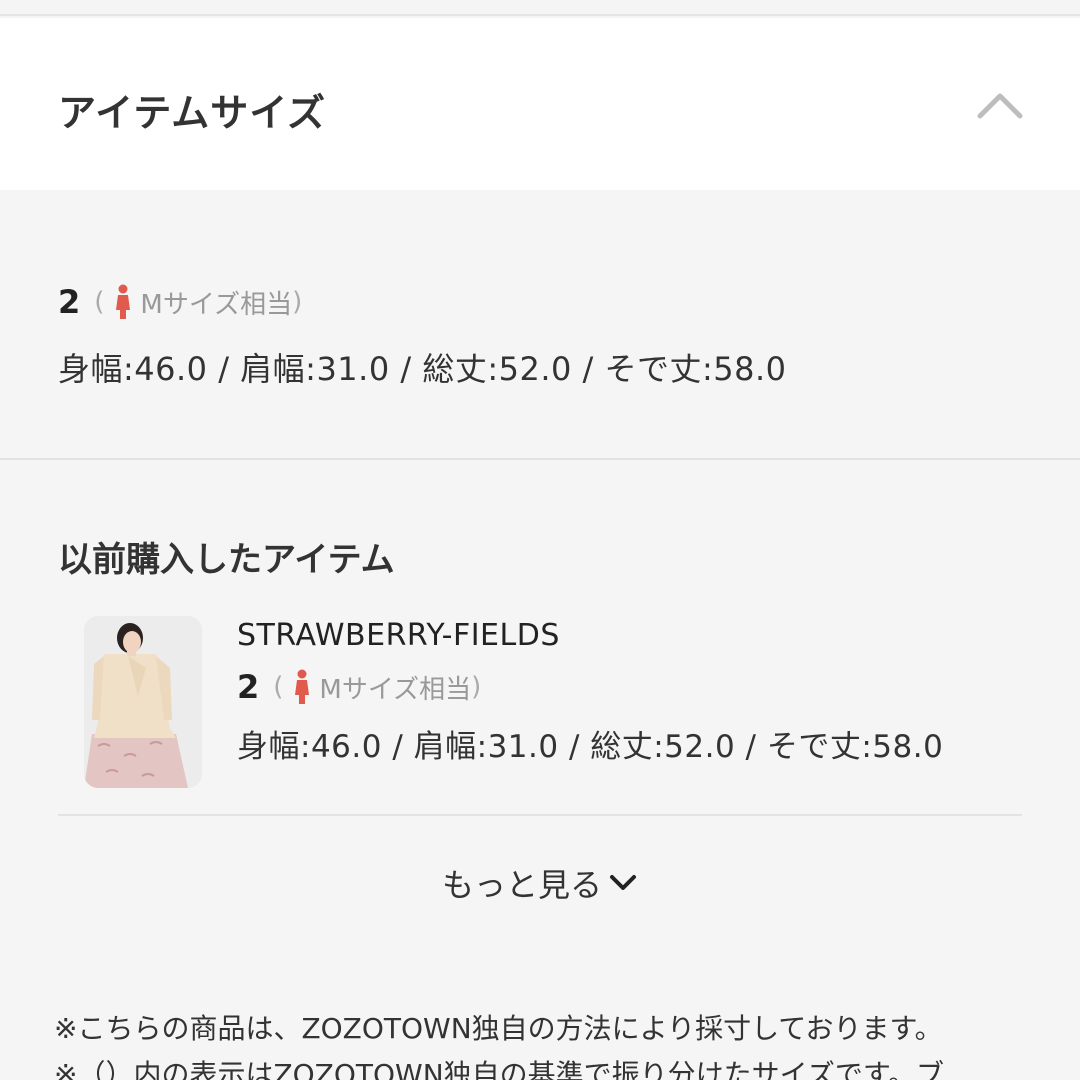 This screenshot has width=1080, height=1080. I want to click on show-more-label: もっと見る, so click(521, 885).